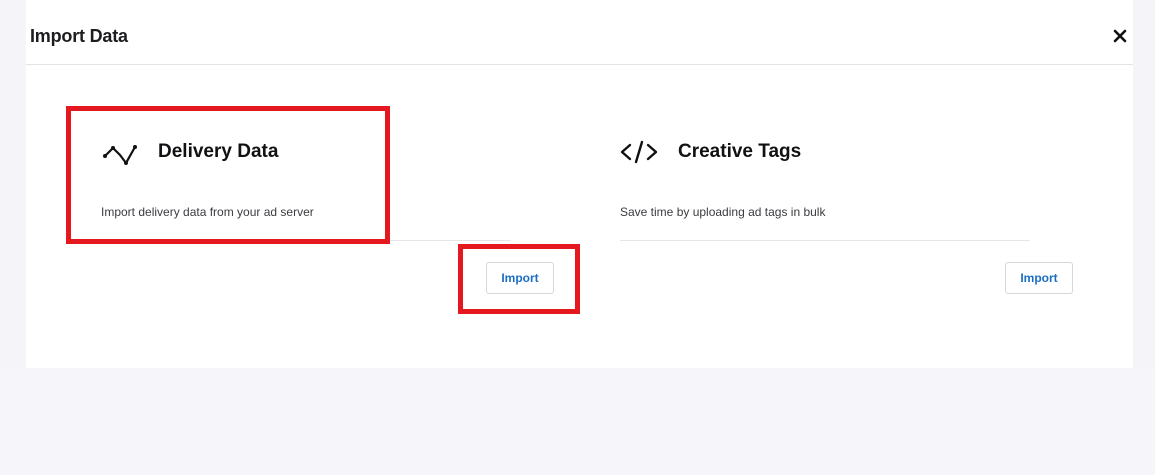 The image size is (1155, 475). What do you see at coordinates (825, 240) in the screenshot?
I see `creative-tags-divider` at bounding box center [825, 240].